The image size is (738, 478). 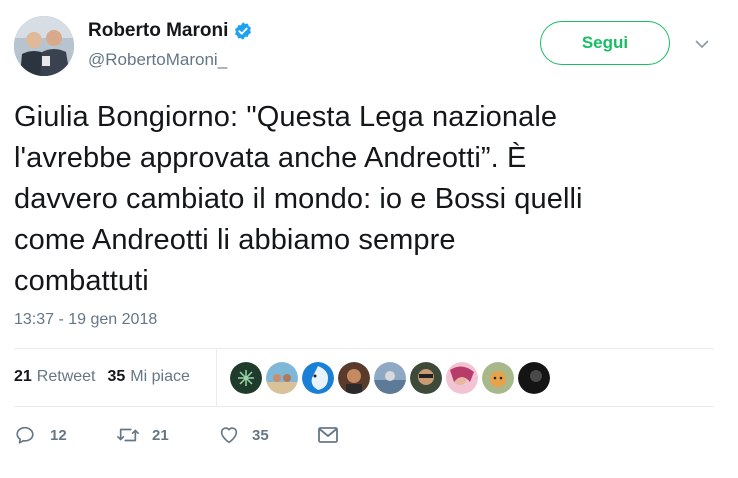 What do you see at coordinates (58, 435) in the screenshot?
I see `reply-count: 12` at bounding box center [58, 435].